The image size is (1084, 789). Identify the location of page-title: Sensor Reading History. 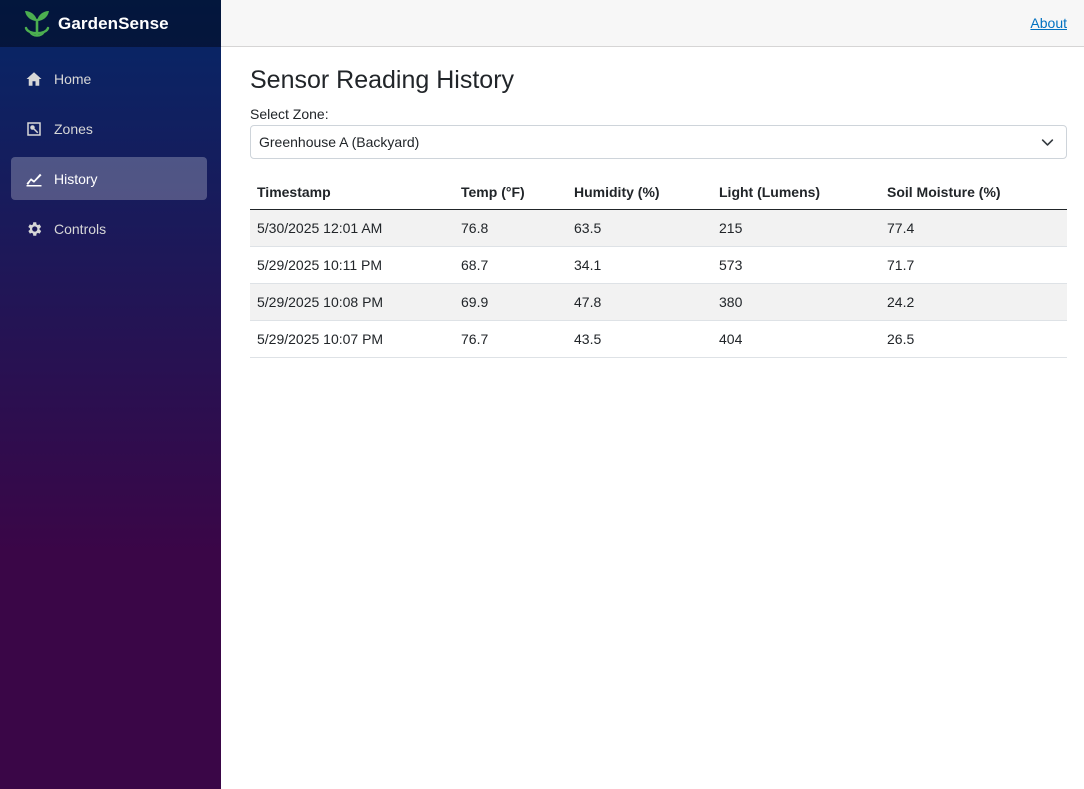
(382, 80).